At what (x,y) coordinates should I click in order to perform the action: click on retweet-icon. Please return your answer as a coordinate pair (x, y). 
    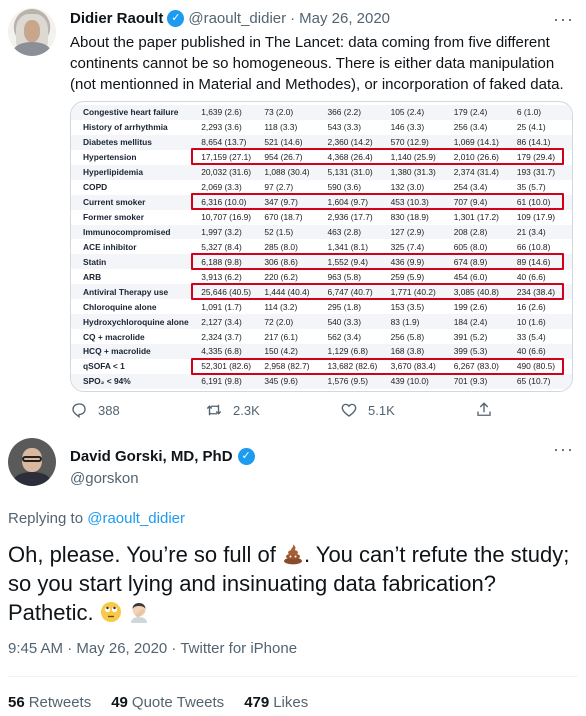
    Looking at the image, I should click on (214, 410).